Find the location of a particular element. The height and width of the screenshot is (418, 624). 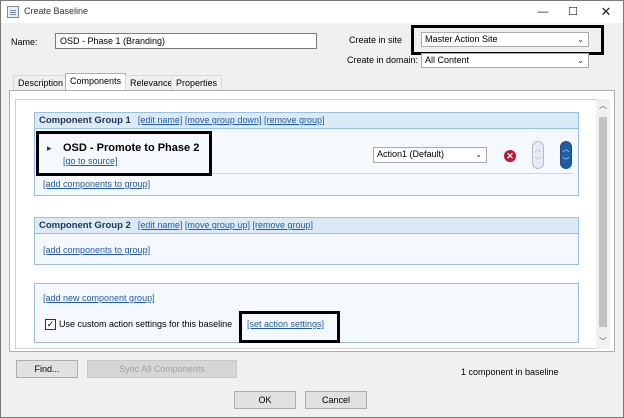

group-2-title: Component Group 2 is located at coordinates (85, 225).